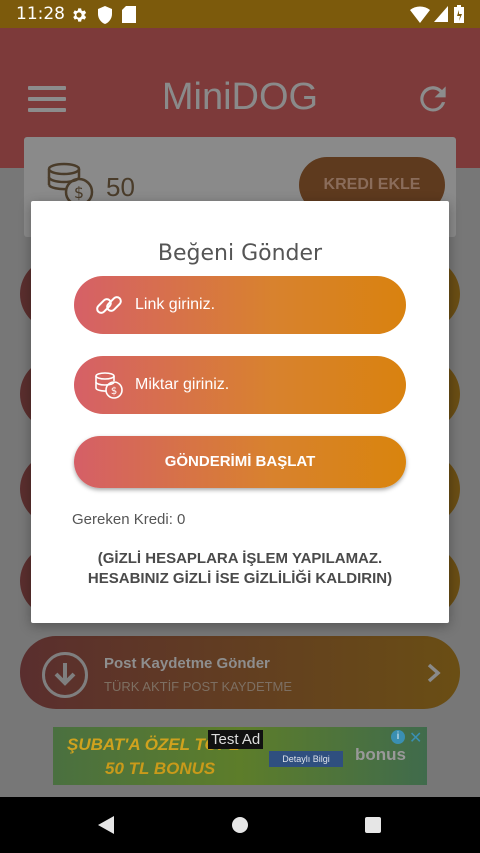  Describe the element at coordinates (415, 738) in the screenshot. I see `ad-close-icon: ✕` at that location.